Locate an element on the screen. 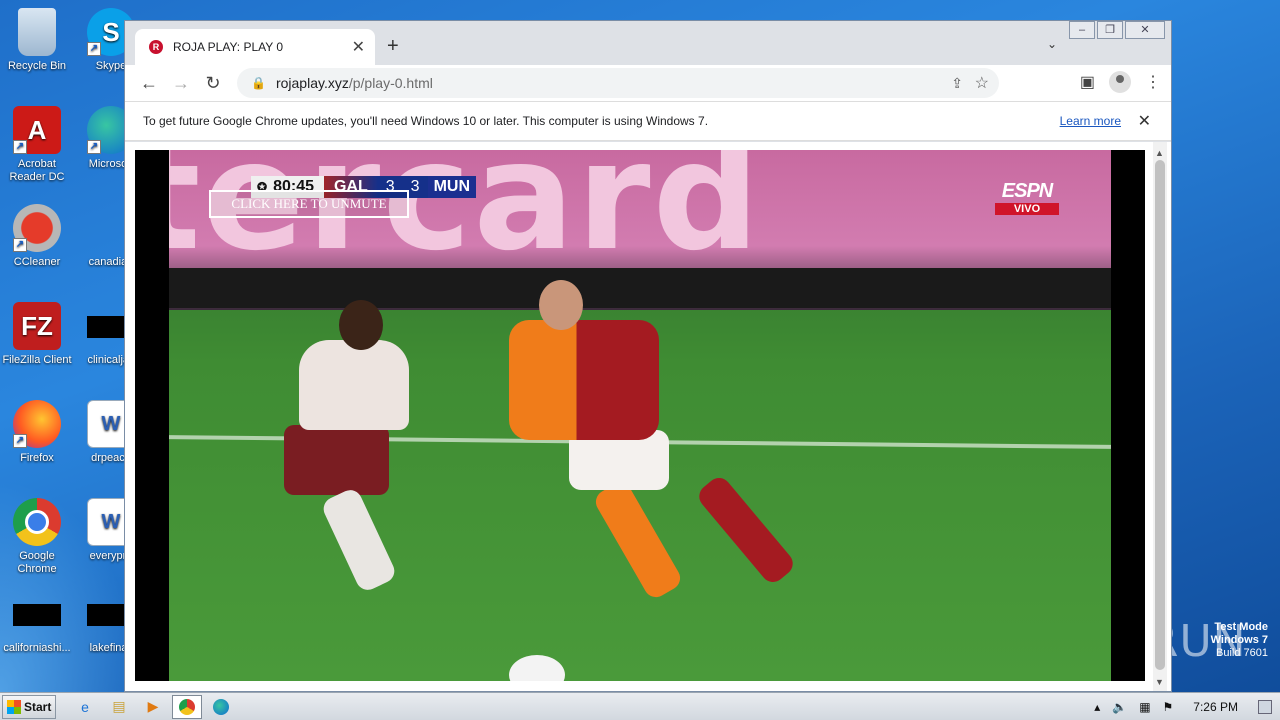 This screenshot has width=1280, height=720. tray-expand-icon: ▴ is located at coordinates (1097, 707).